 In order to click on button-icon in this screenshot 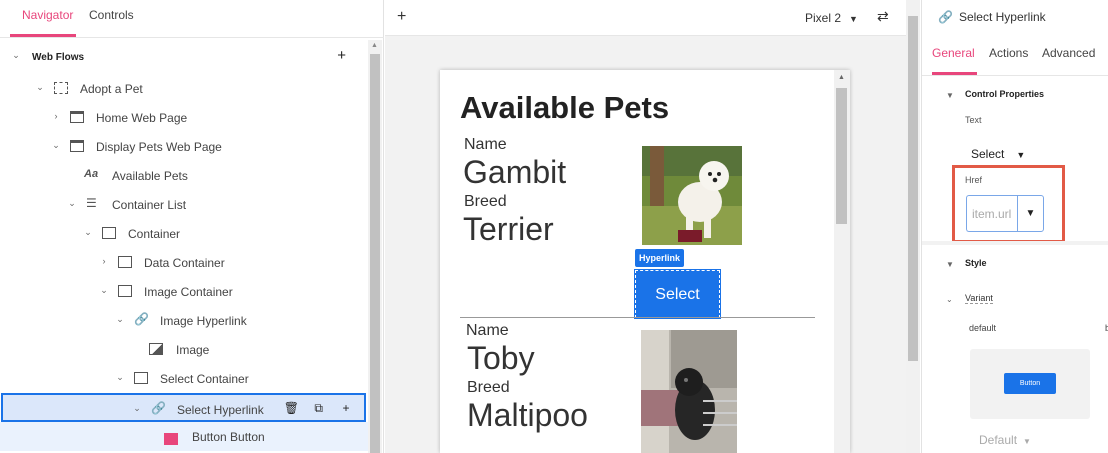, I will do `click(171, 439)`.